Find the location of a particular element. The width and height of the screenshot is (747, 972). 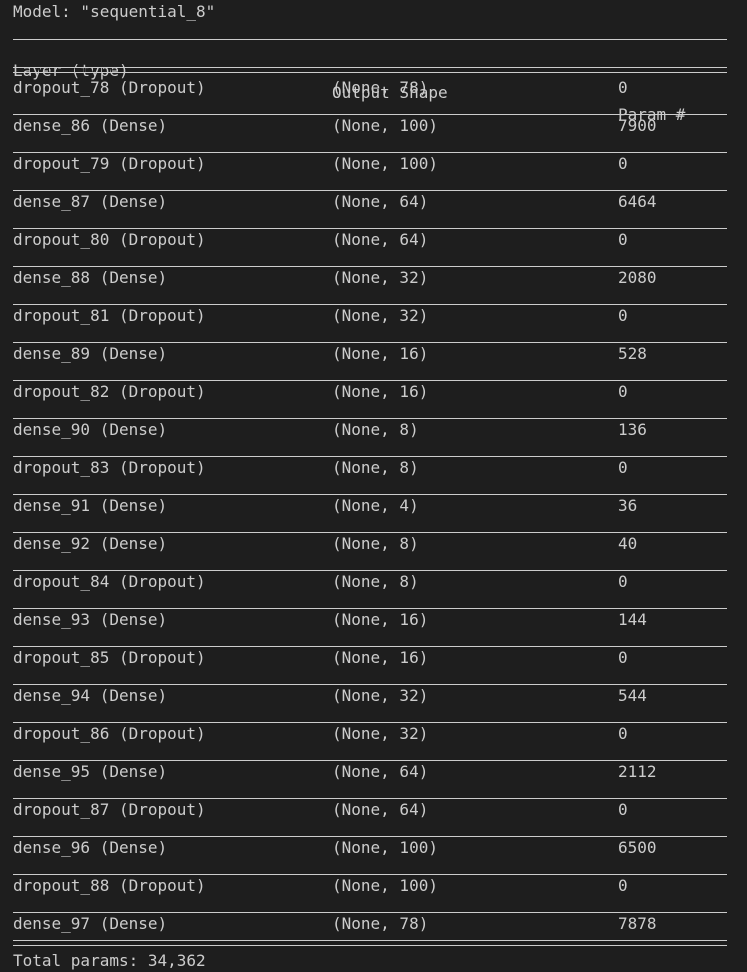

layer-name: dropout_83 (Dropout) is located at coordinates (109, 467).